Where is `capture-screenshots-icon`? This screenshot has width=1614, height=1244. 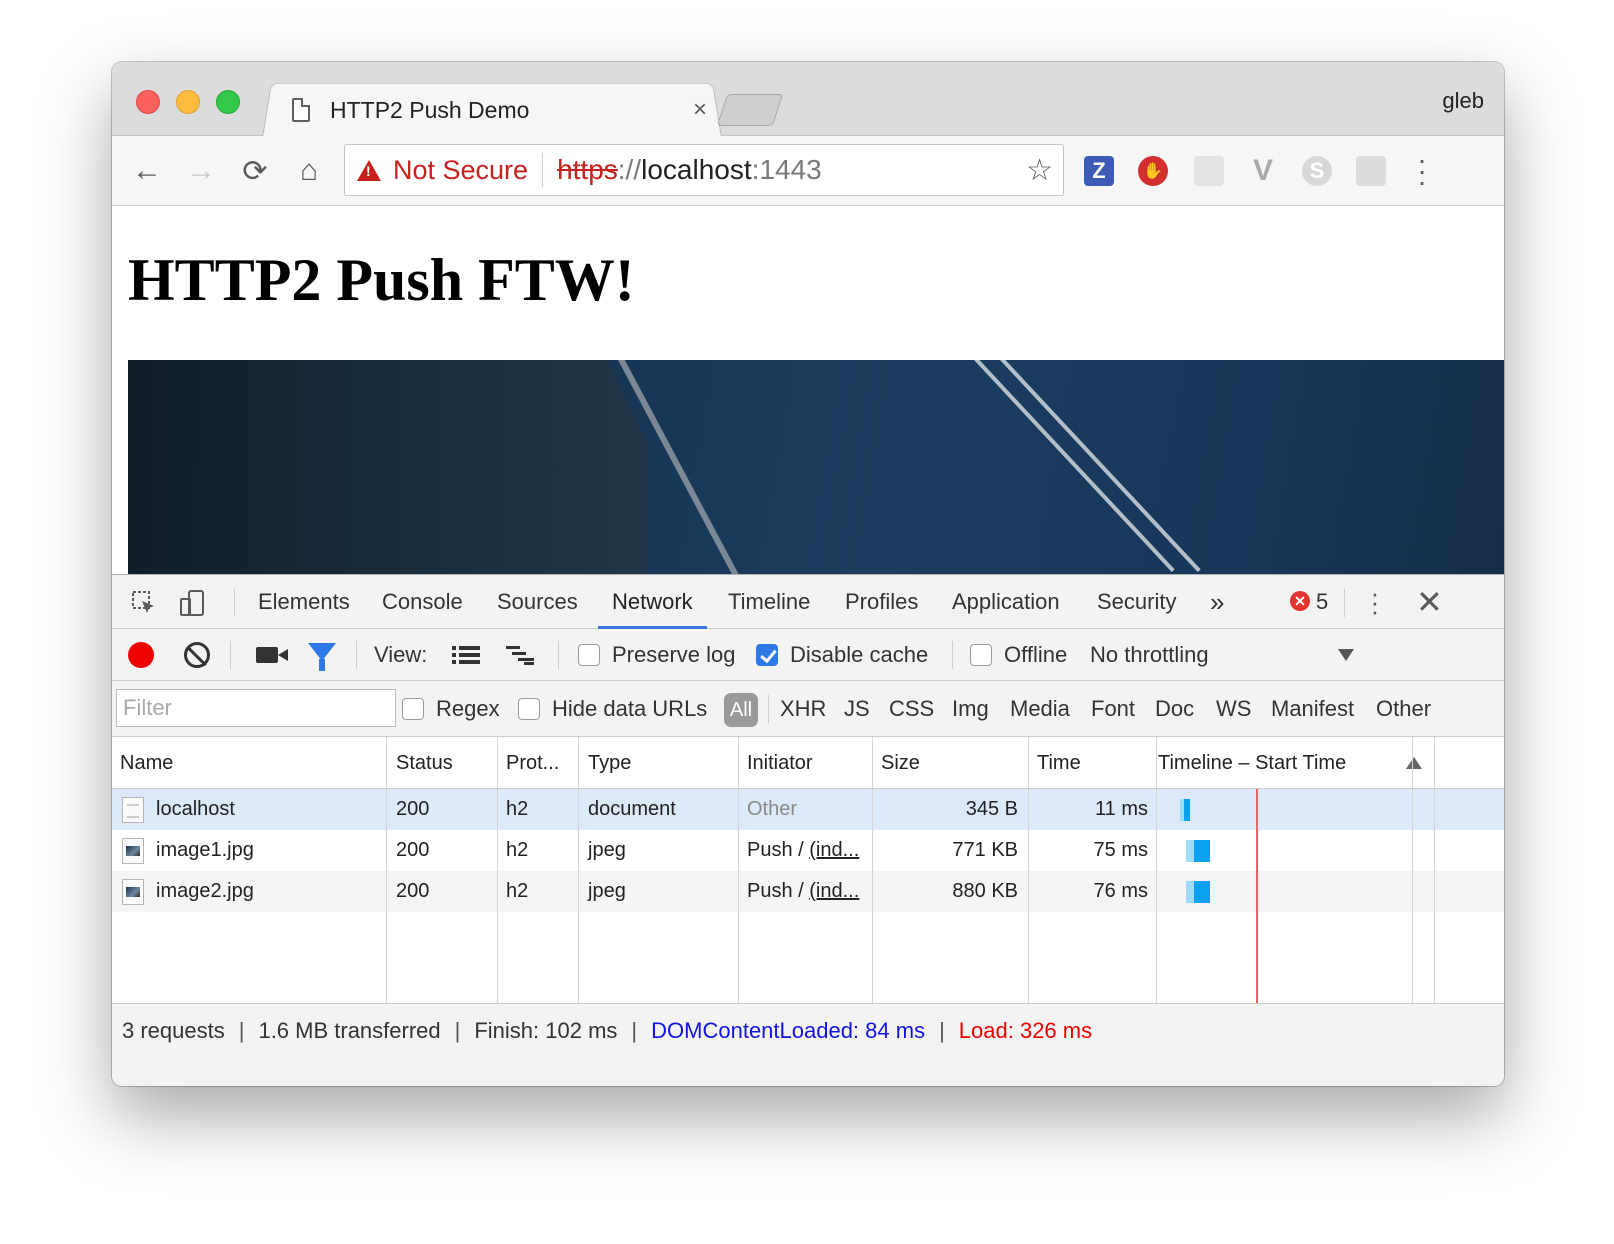
capture-screenshots-icon is located at coordinates (272, 655).